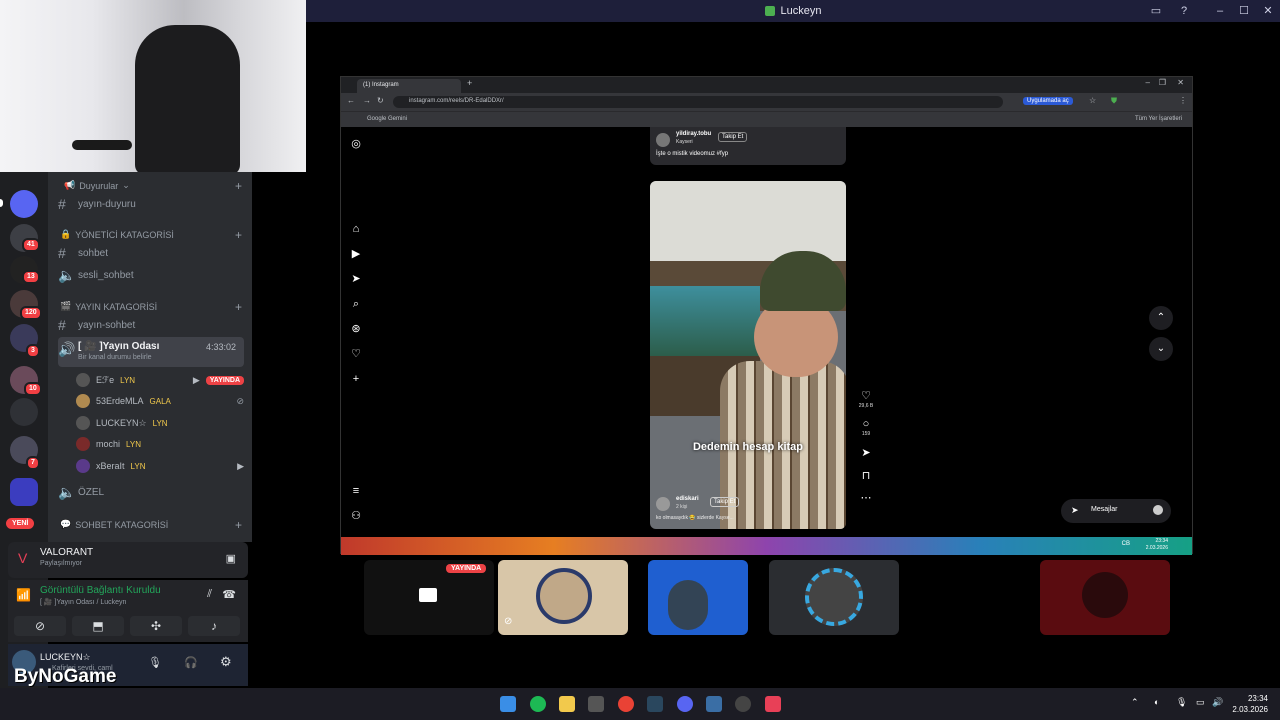 Image resolution: width=1280 pixels, height=720 pixels. Describe the element at coordinates (98, 626) in the screenshot. I see `screen-share-button: ⬒` at that location.